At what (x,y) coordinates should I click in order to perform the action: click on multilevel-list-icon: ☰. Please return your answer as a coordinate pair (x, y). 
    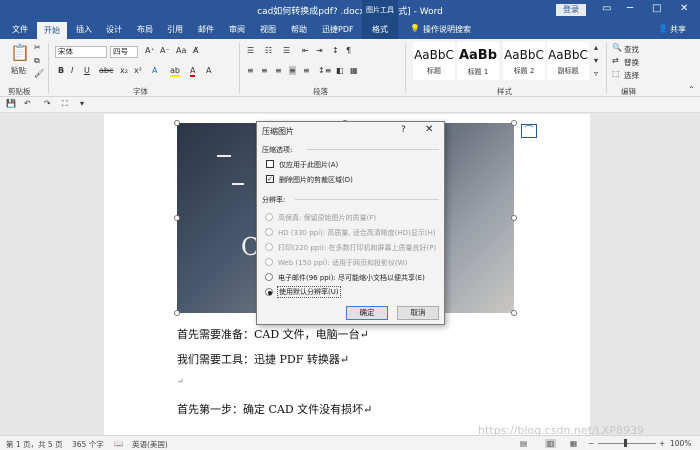
    Looking at the image, I should click on (286, 50).